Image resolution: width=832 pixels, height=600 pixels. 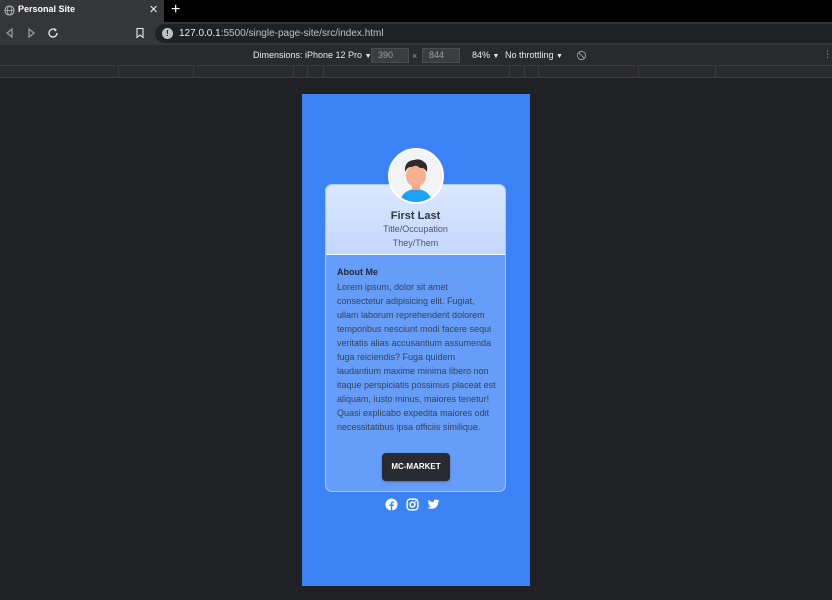 I want to click on url-host: 127.0.0.1, so click(x=200, y=33).